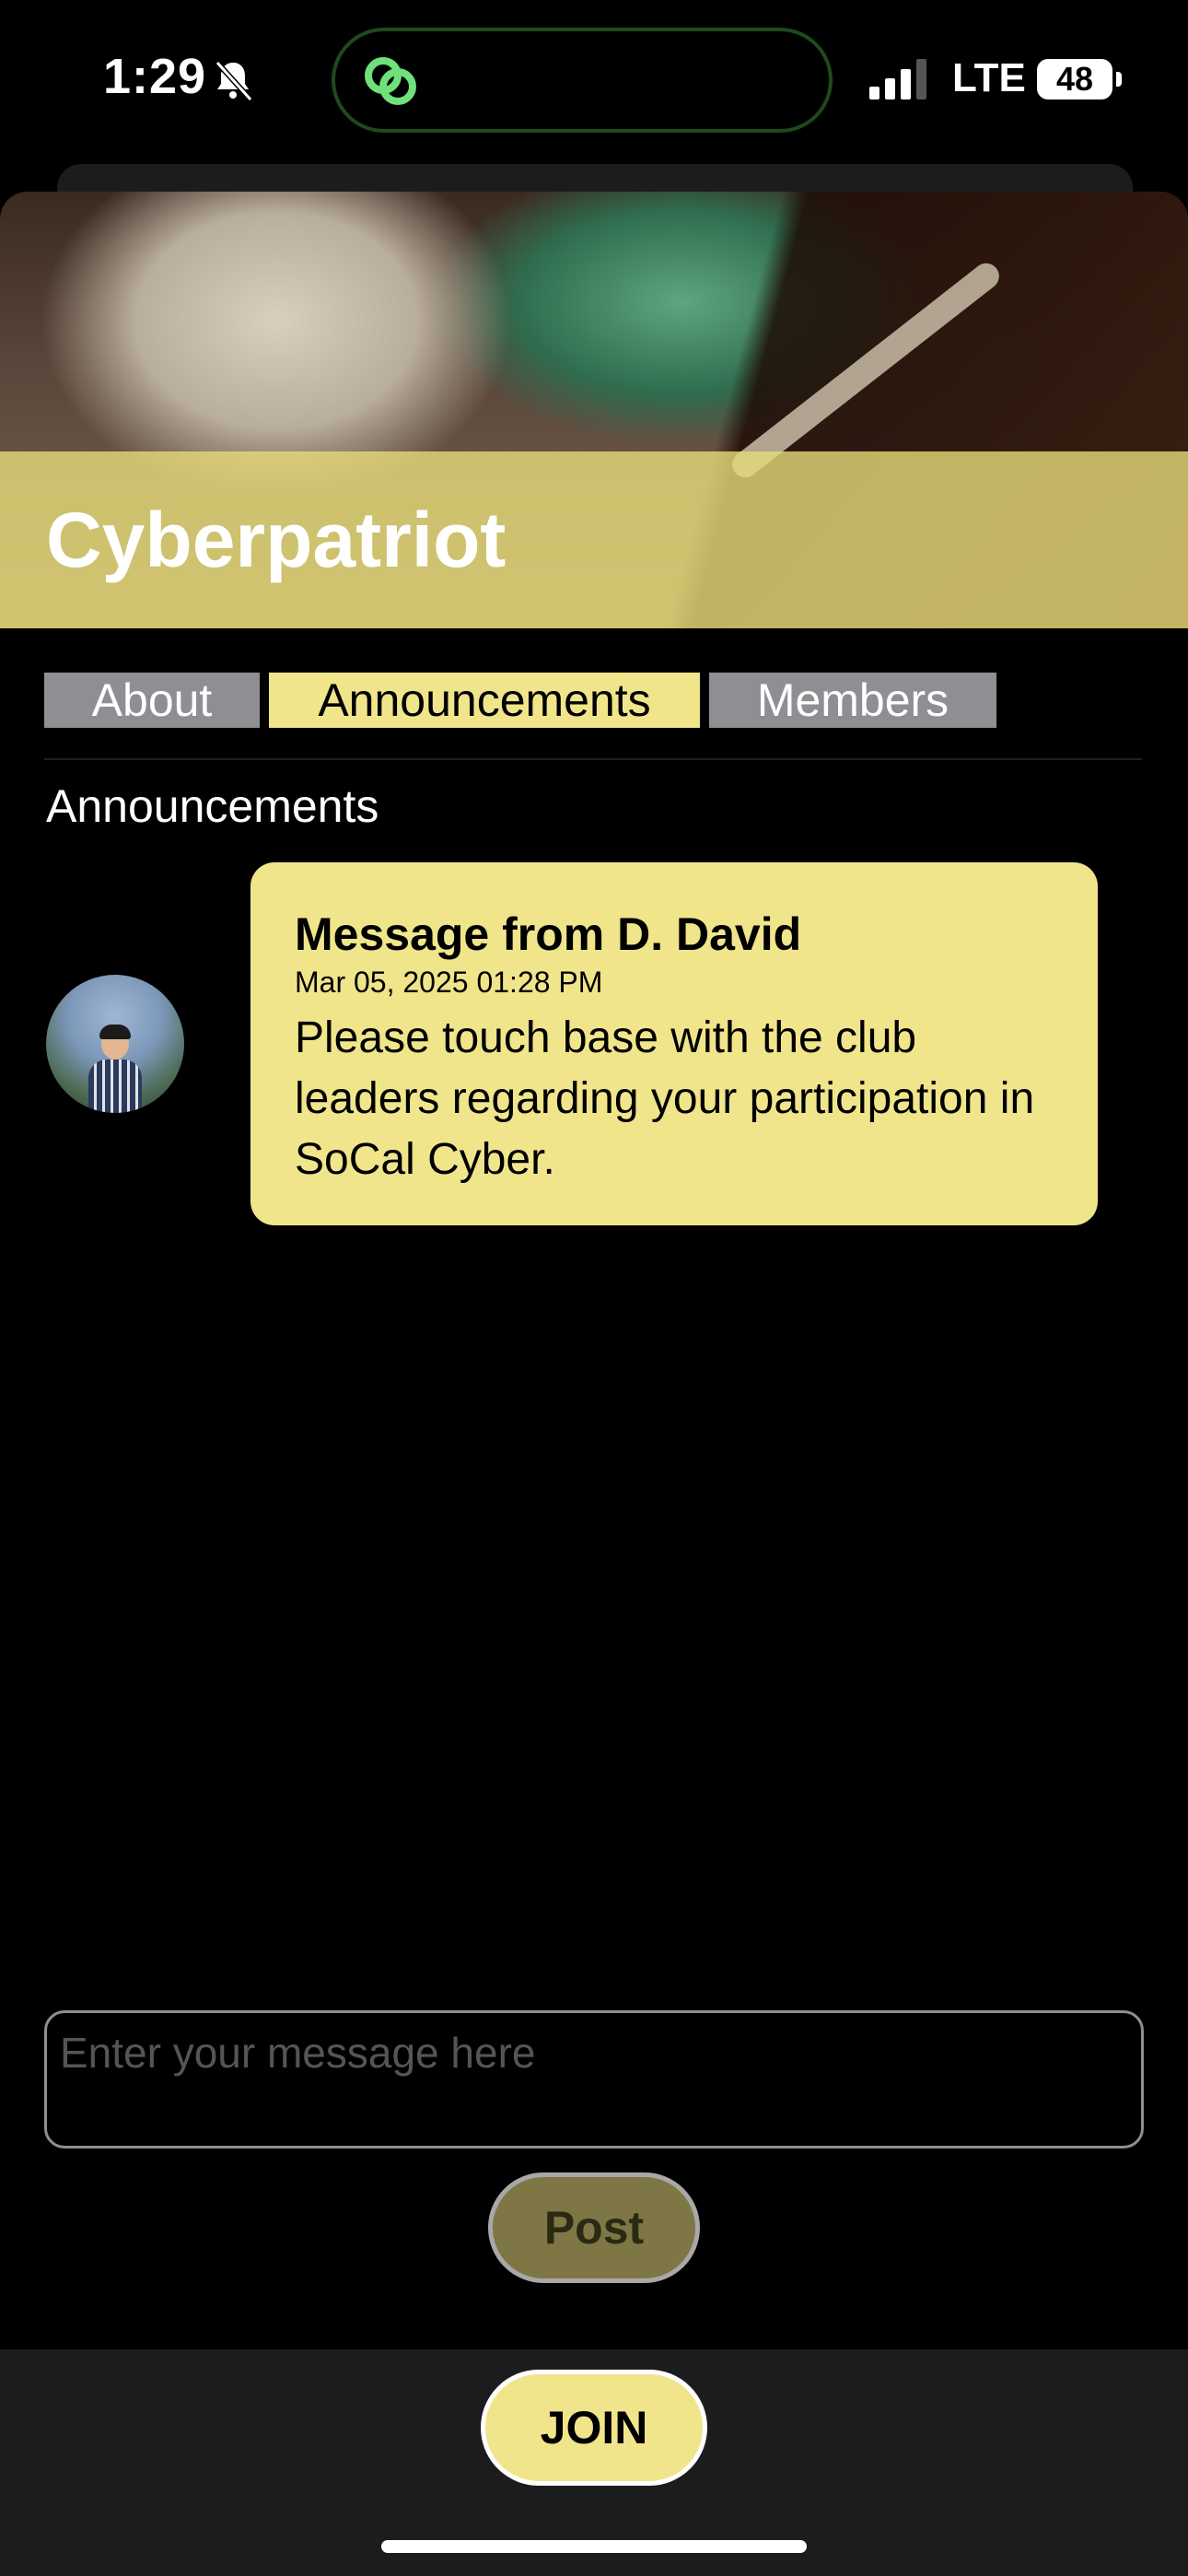 The height and width of the screenshot is (2576, 1188). What do you see at coordinates (115, 1044) in the screenshot?
I see `avatar` at bounding box center [115, 1044].